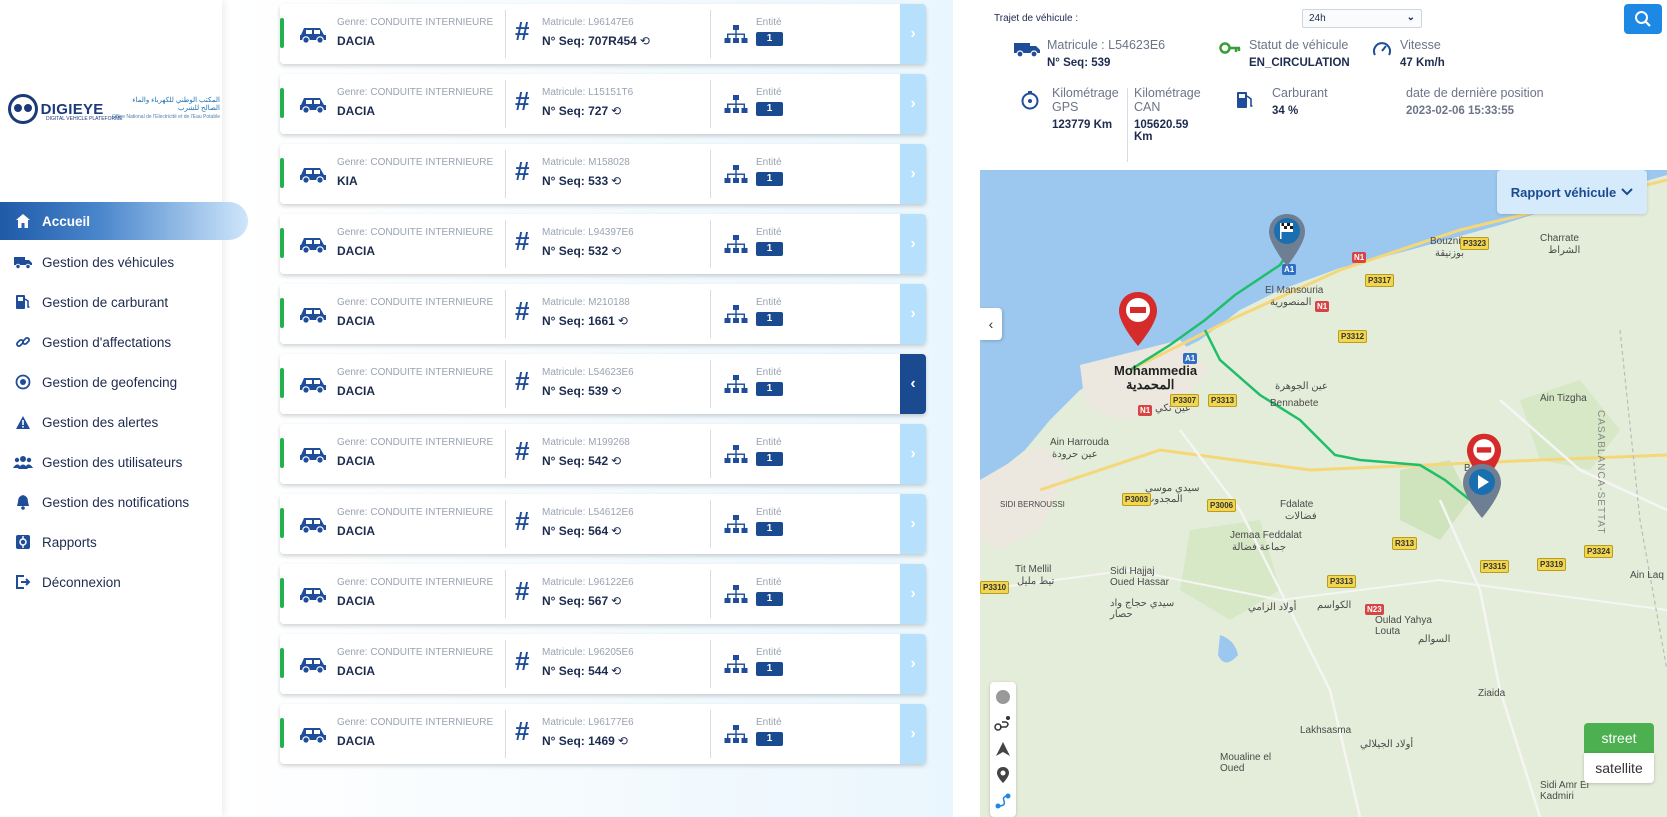 The image size is (1667, 817). Describe the element at coordinates (125, 502) in the screenshot. I see `sidebar-item-notifications: Gestion des notifications` at that location.